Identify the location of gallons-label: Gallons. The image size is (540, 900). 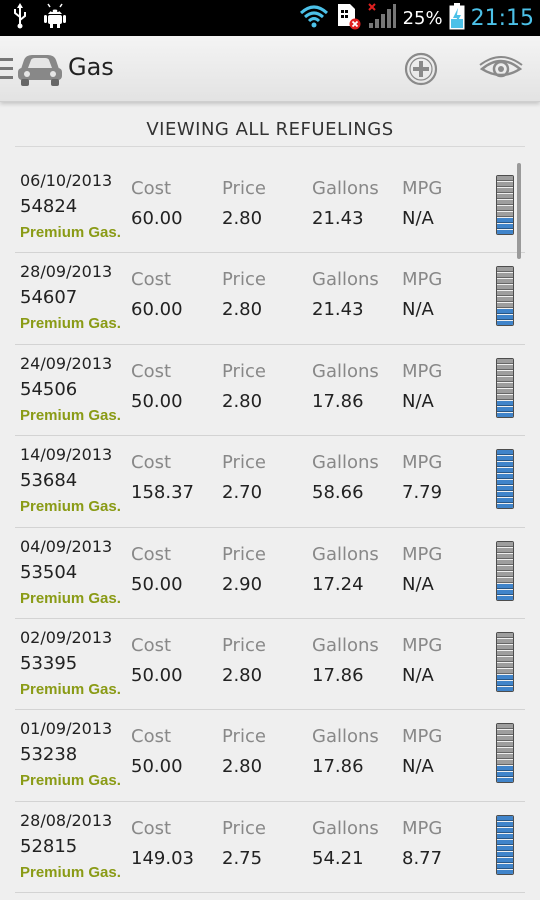
(345, 371).